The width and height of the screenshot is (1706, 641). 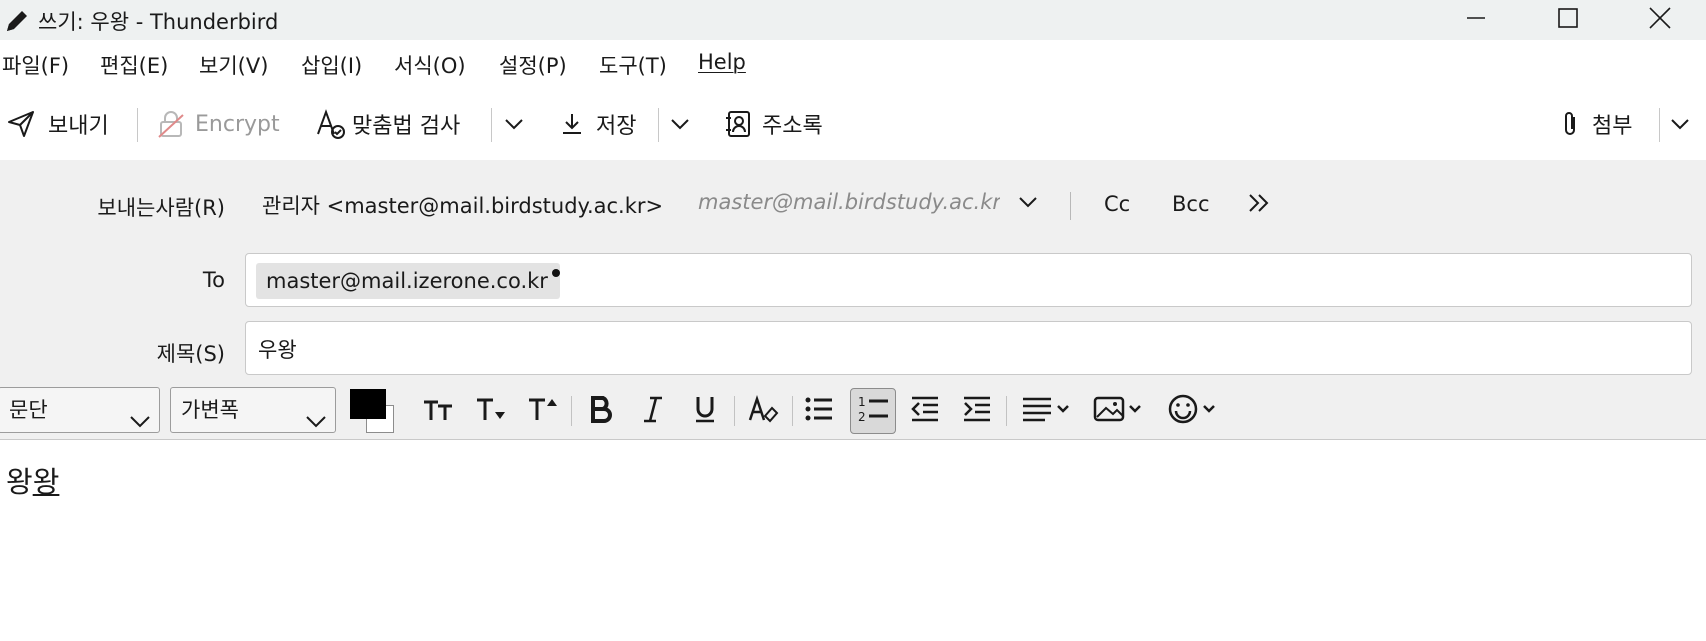 What do you see at coordinates (925, 411) in the screenshot?
I see `outdent-button` at bounding box center [925, 411].